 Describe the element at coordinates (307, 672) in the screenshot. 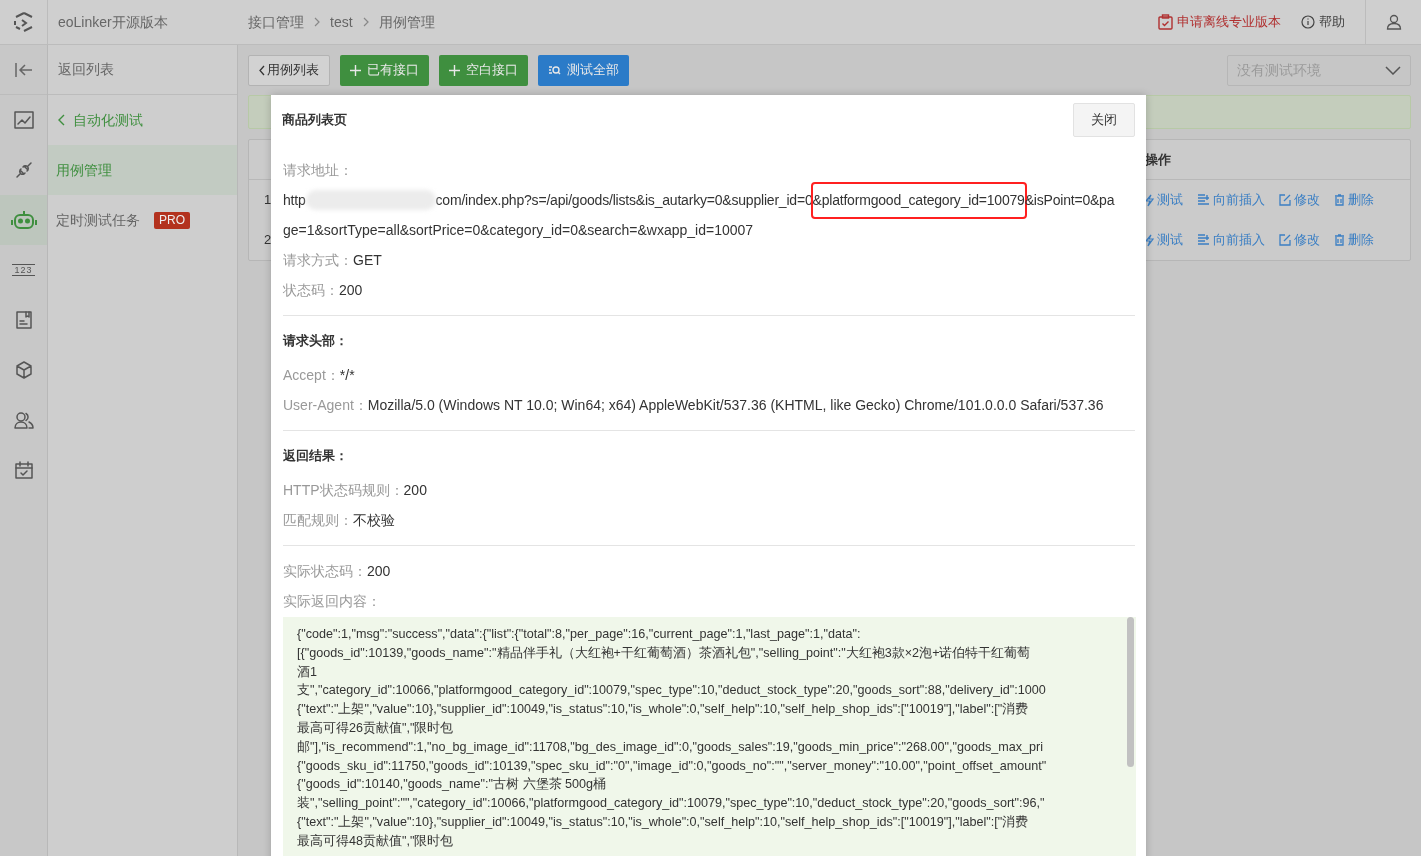

I see `response-line: 酒1` at that location.